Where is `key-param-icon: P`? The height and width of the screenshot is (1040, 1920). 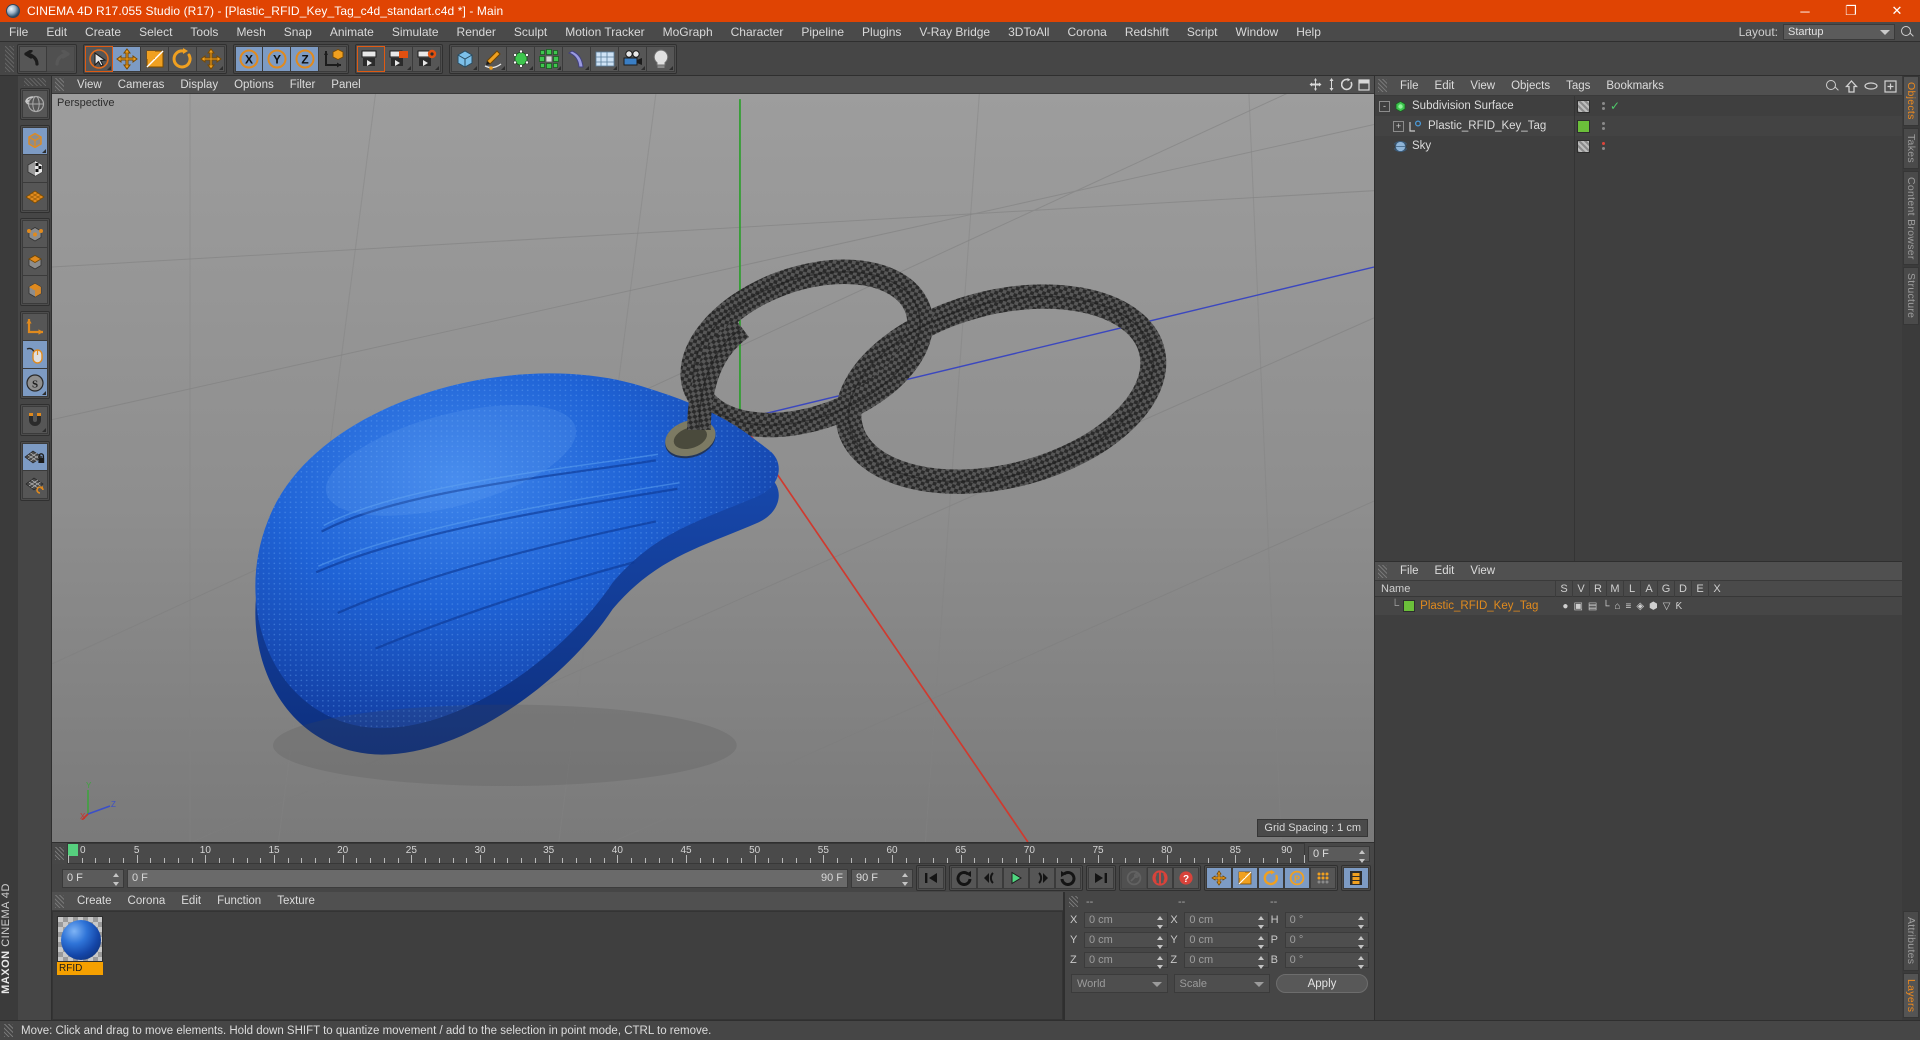 key-param-icon: P is located at coordinates (1297, 878).